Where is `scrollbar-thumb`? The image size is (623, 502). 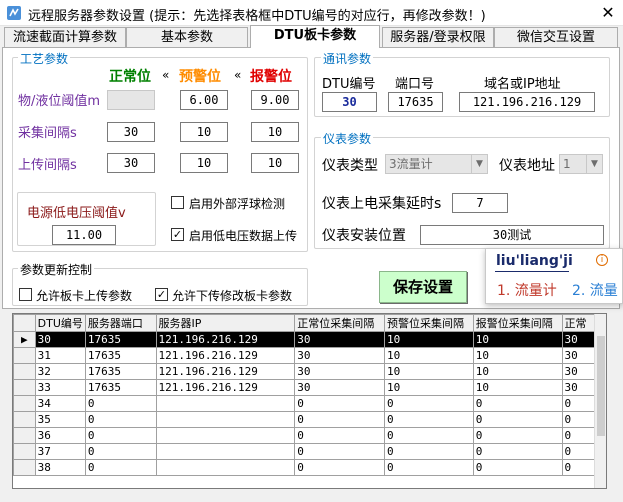
scrollbar-thumb is located at coordinates (601, 386).